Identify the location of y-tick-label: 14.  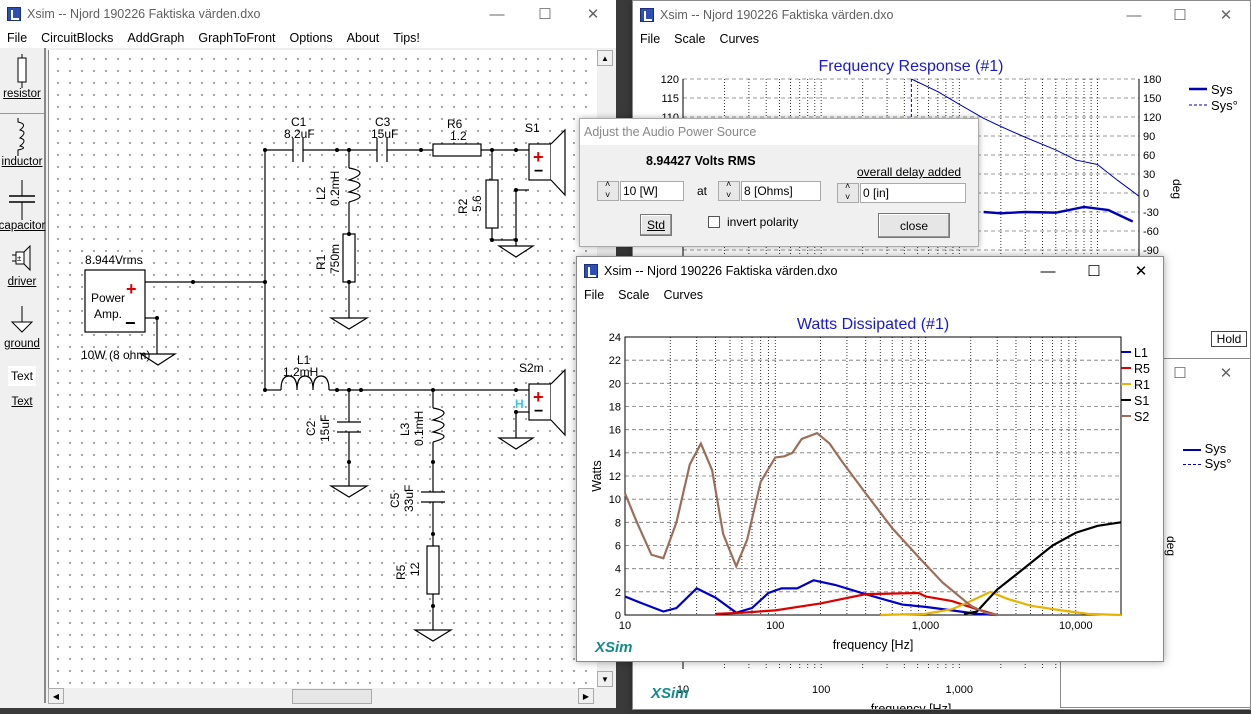
(615, 454).